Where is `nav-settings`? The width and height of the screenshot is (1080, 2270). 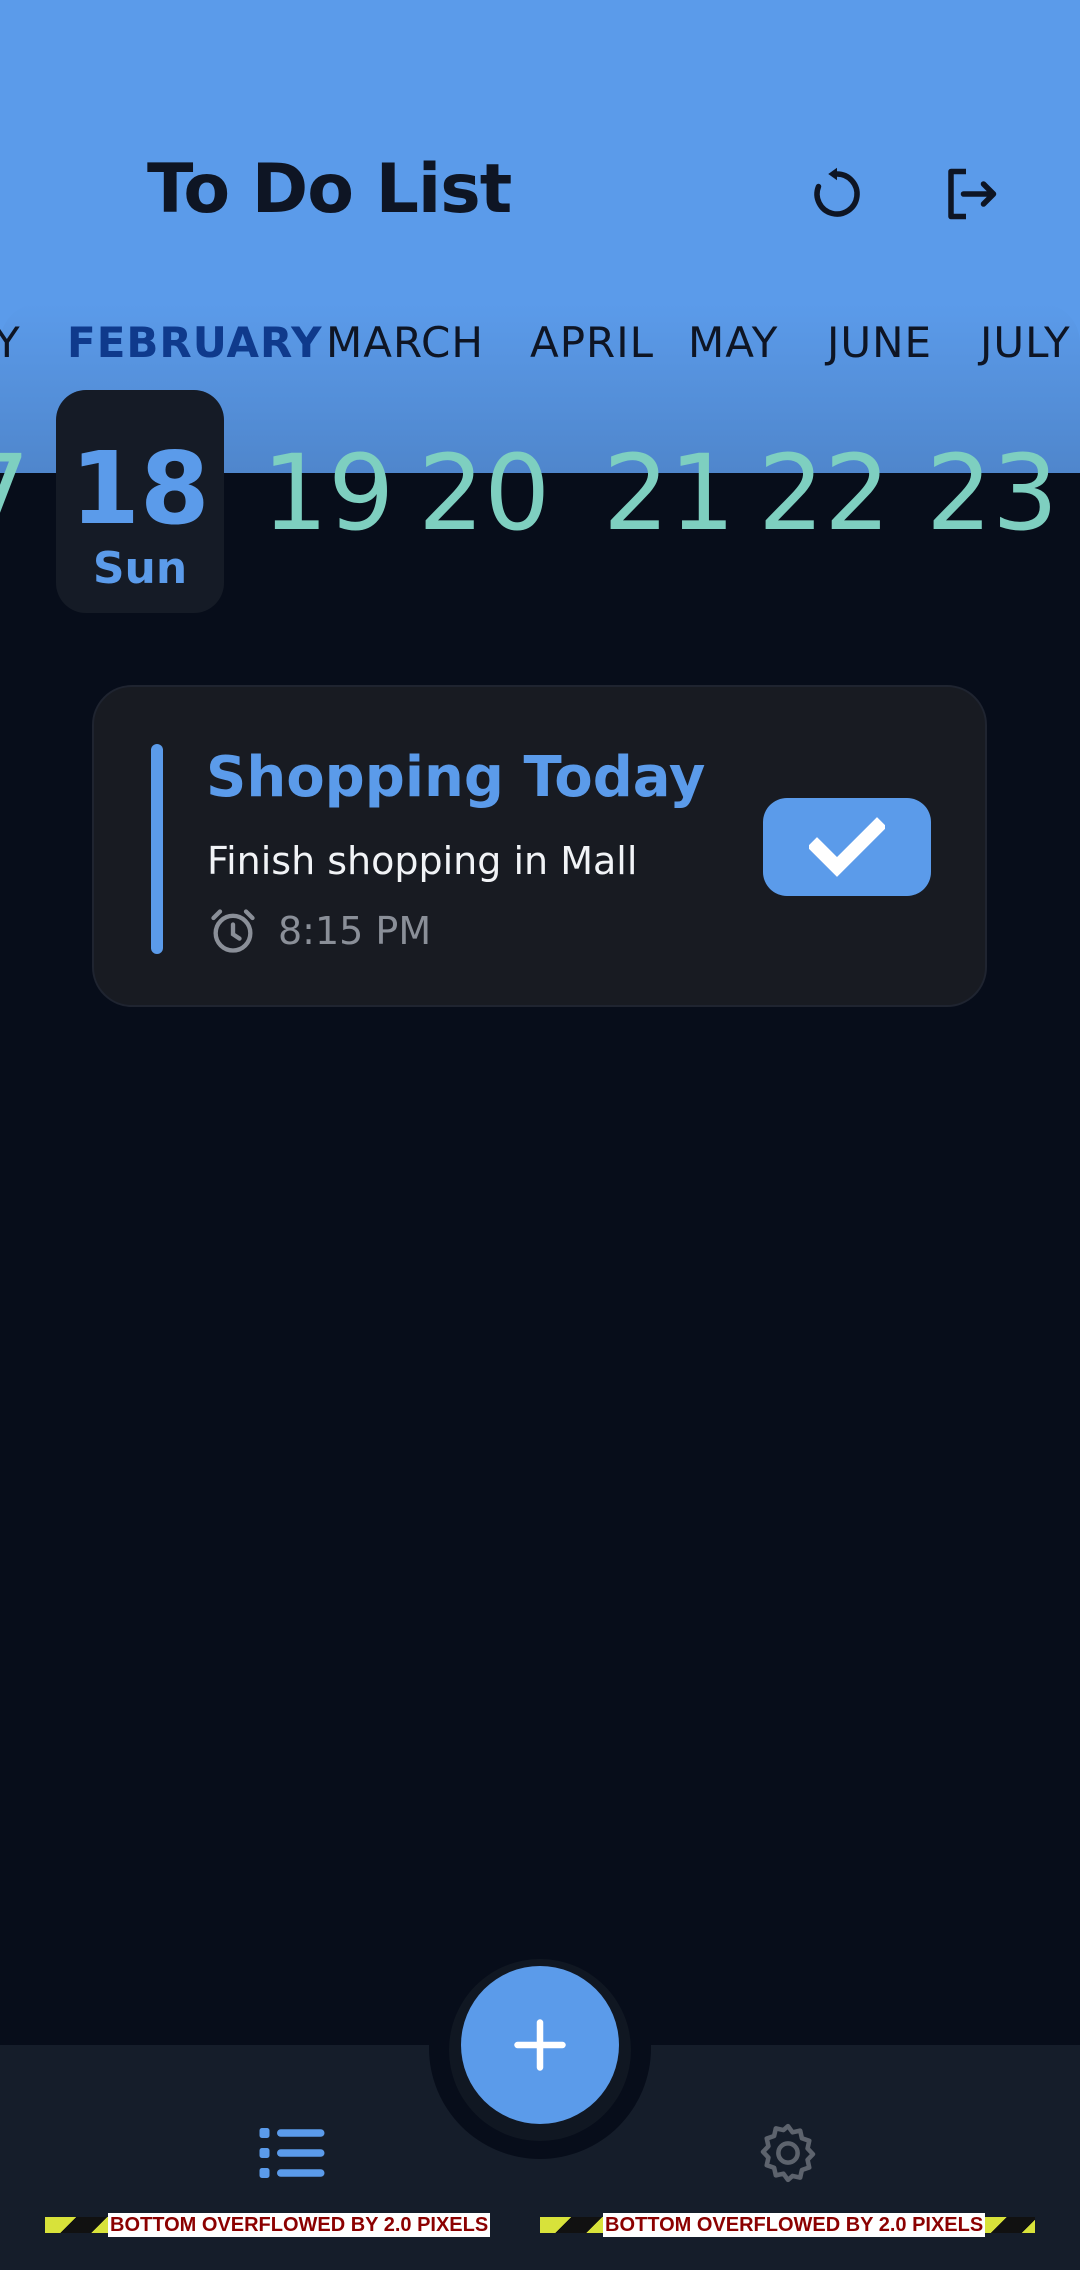 nav-settings is located at coordinates (788, 2153).